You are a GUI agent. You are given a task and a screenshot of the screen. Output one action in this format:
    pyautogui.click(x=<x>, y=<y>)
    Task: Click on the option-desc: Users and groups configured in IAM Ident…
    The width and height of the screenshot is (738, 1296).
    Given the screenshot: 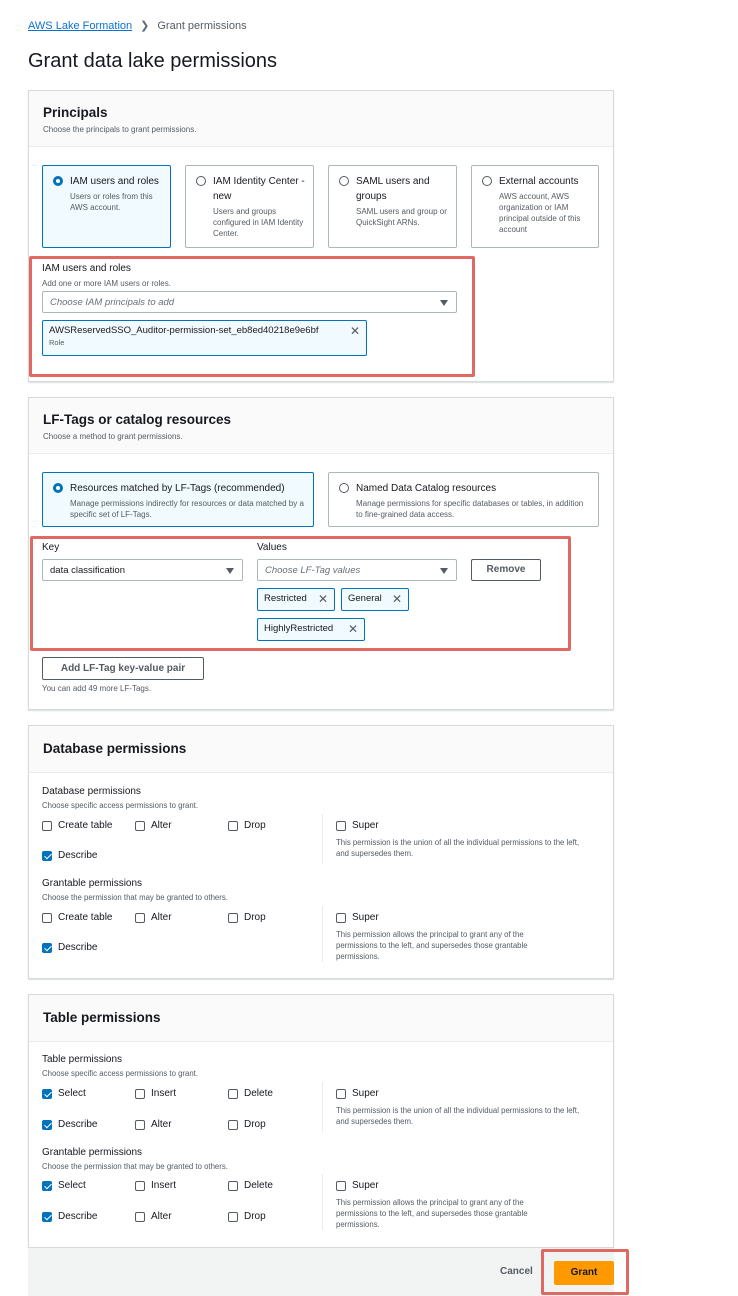 What is the action you would take?
    pyautogui.click(x=258, y=222)
    